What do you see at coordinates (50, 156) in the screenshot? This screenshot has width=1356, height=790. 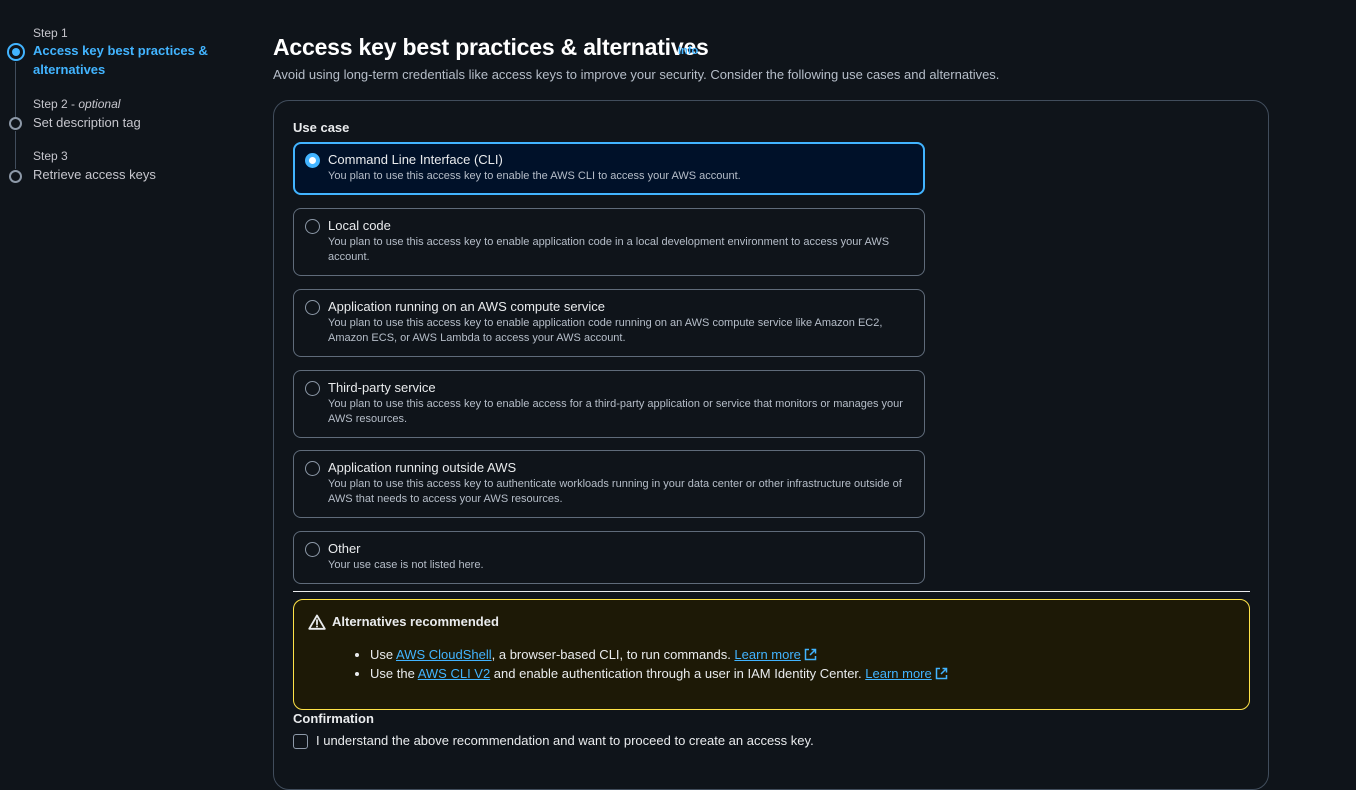 I see `step-number: Step 3` at bounding box center [50, 156].